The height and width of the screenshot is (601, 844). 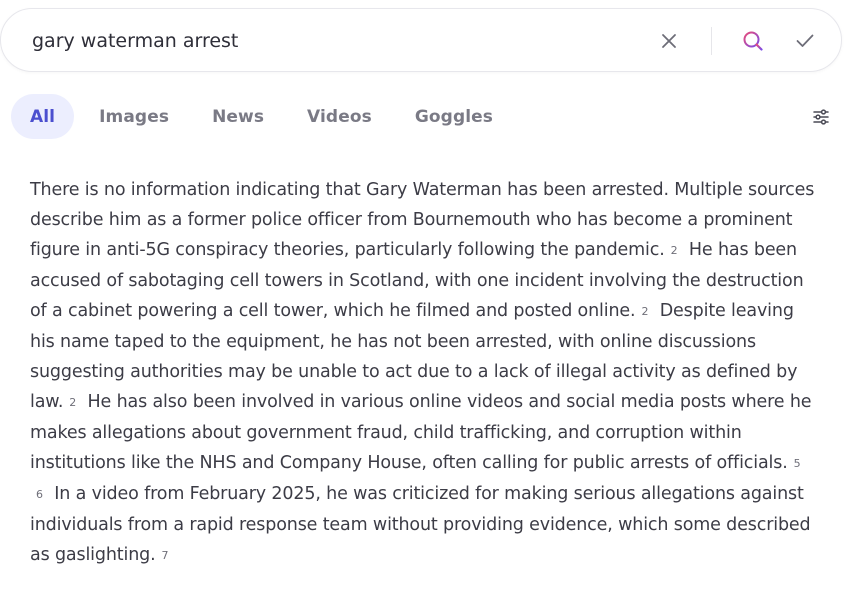 I want to click on tab-goggles: Goggles, so click(x=454, y=116).